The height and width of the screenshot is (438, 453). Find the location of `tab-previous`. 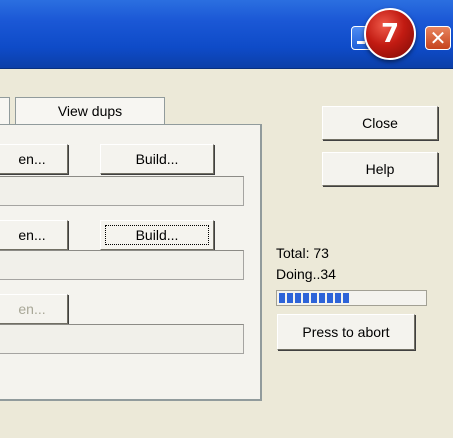

tab-previous is located at coordinates (5, 111).